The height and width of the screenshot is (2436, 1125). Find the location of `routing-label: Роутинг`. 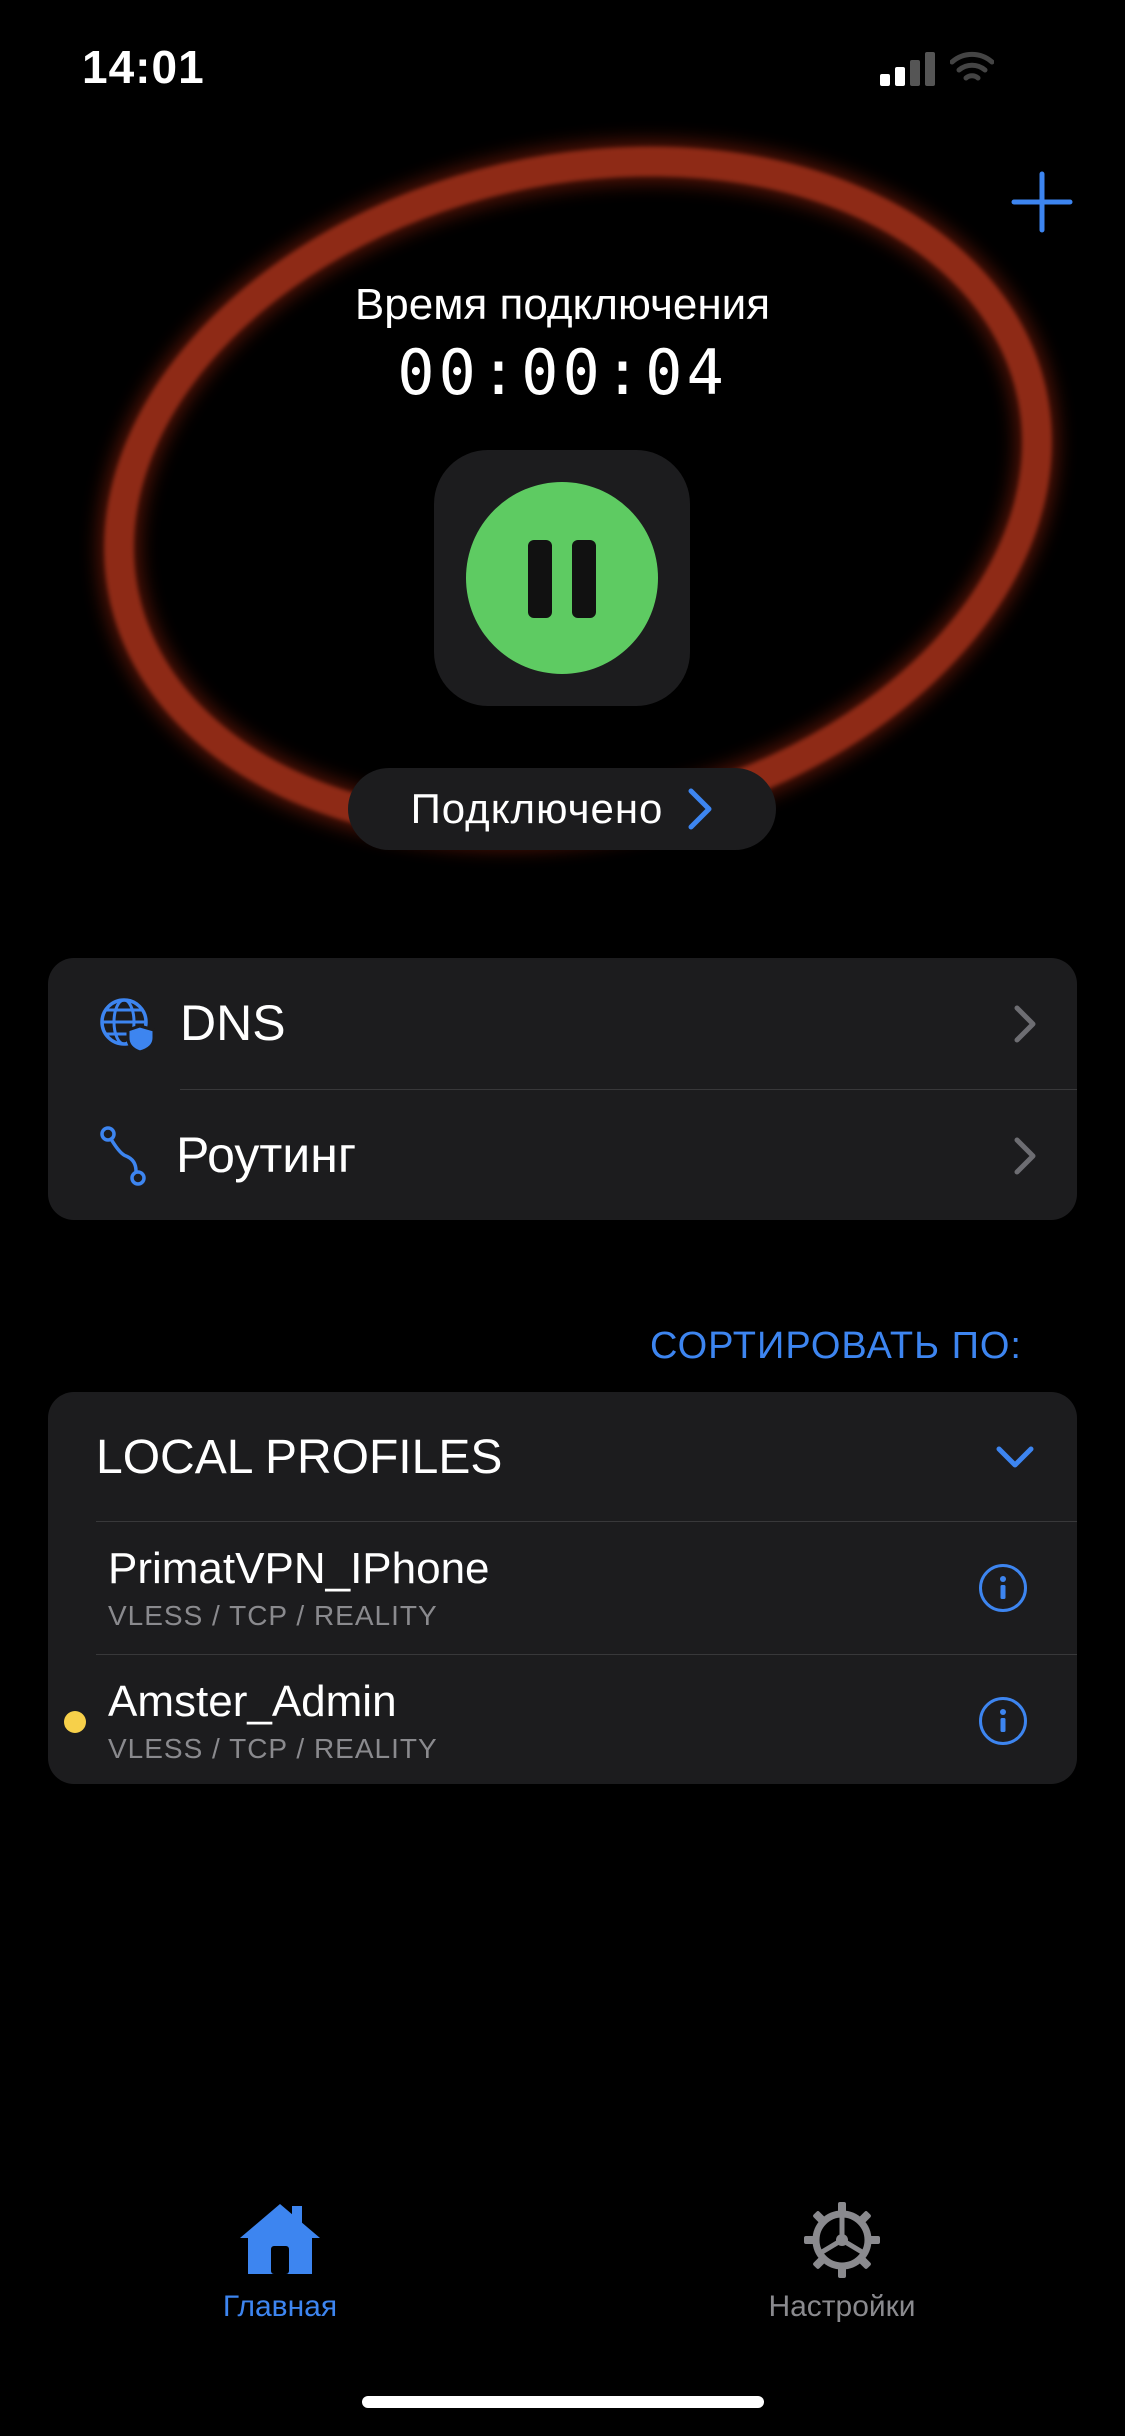

routing-label: Роутинг is located at coordinates (266, 1155).